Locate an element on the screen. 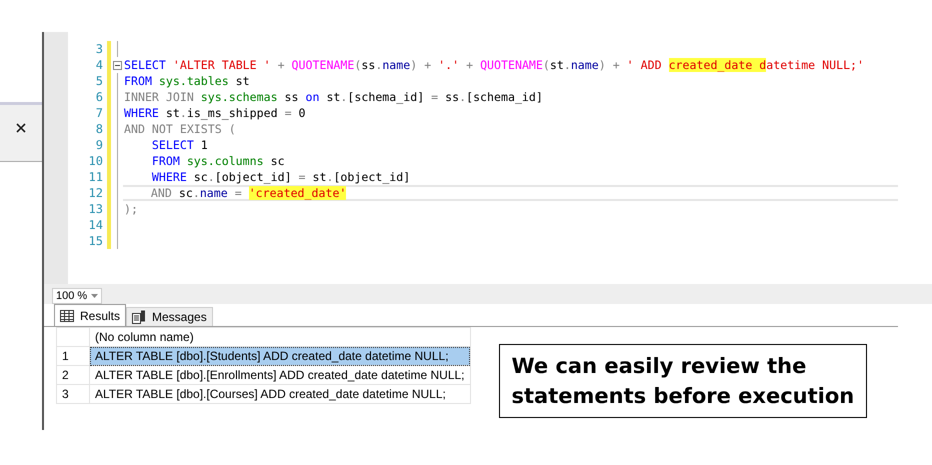 The width and height of the screenshot is (932, 465). code-line: WHERE sc.[object_id] = st.[object_id] is located at coordinates (280, 177).